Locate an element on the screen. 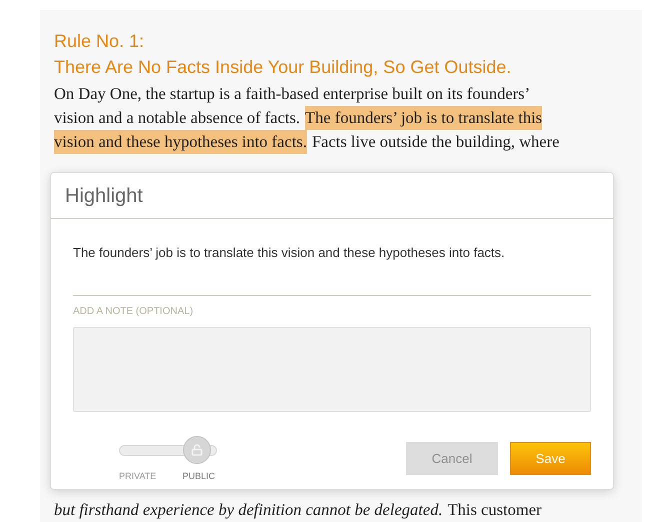 The height and width of the screenshot is (522, 648). chapter-title: There Are No Facts Inside Your Building, So Get Outside. is located at coordinates (283, 67).